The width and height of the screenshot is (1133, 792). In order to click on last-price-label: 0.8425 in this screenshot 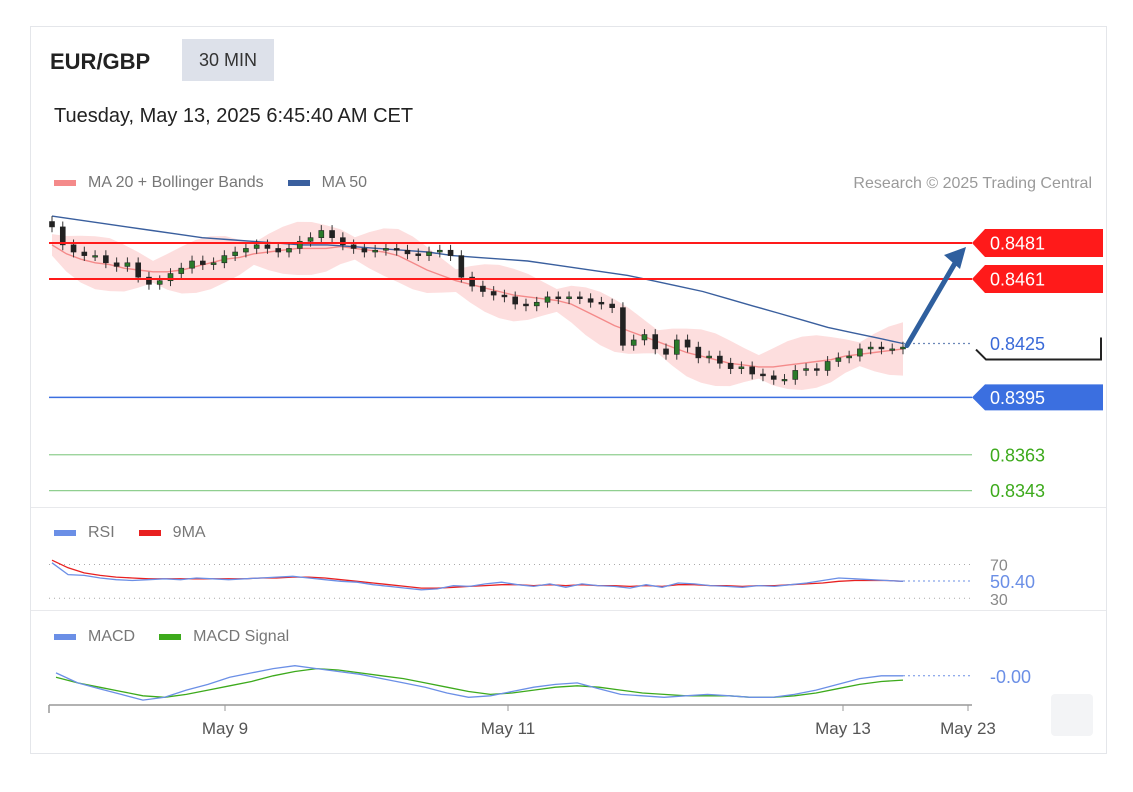, I will do `click(1017, 344)`.